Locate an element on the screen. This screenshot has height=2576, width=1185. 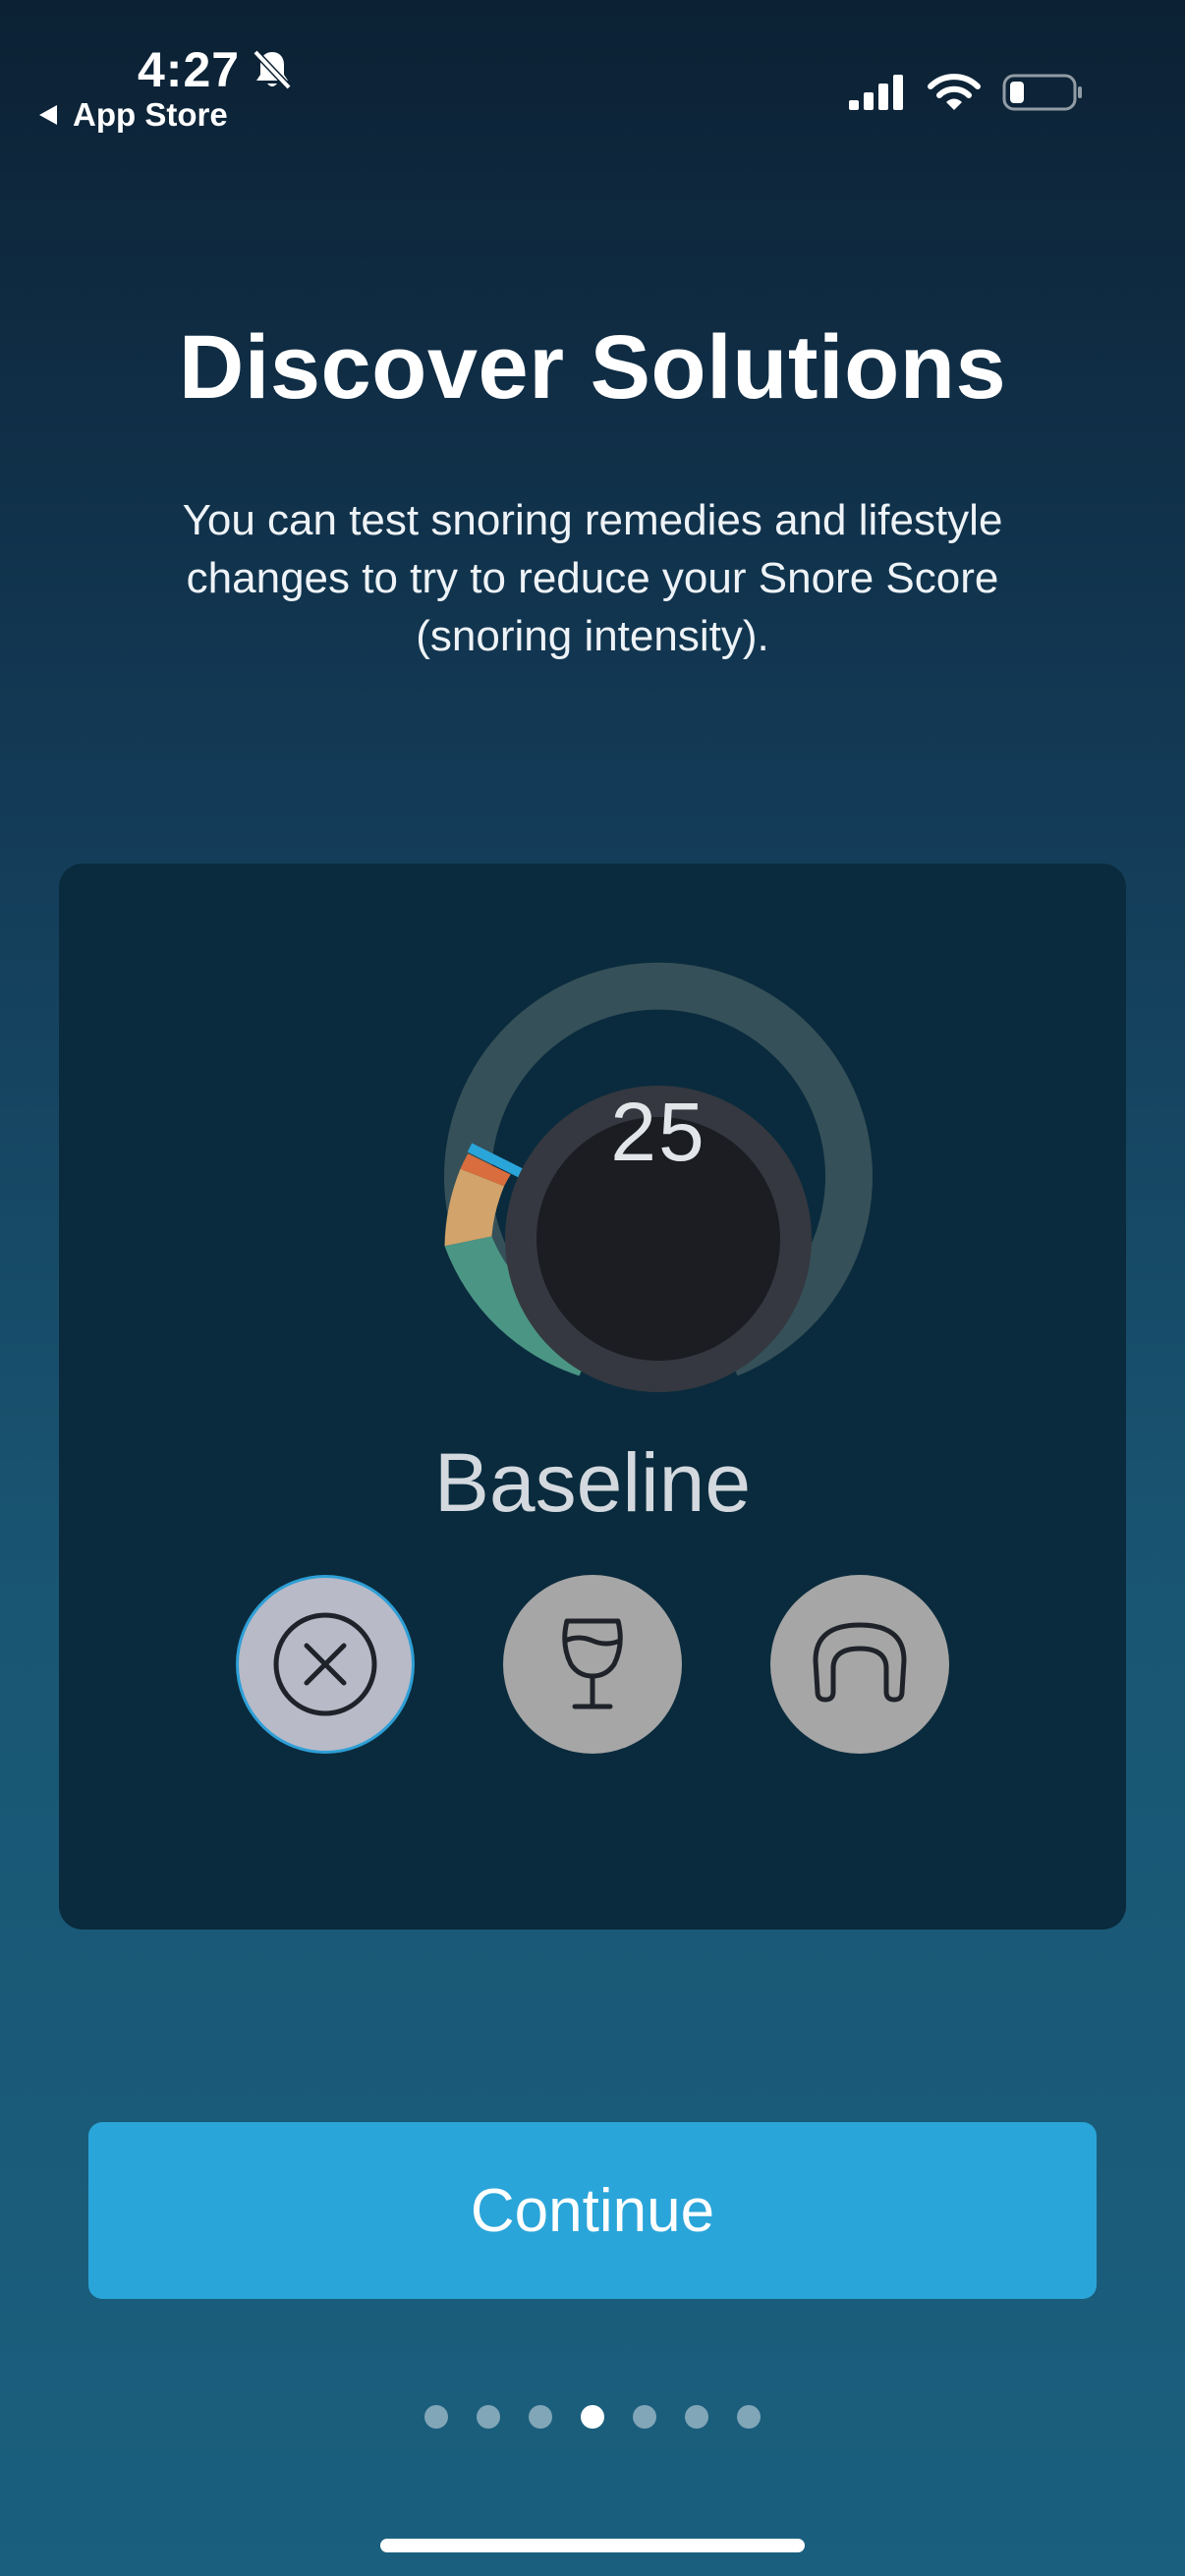
status-bar-time: 4:27 is located at coordinates (216, 69).